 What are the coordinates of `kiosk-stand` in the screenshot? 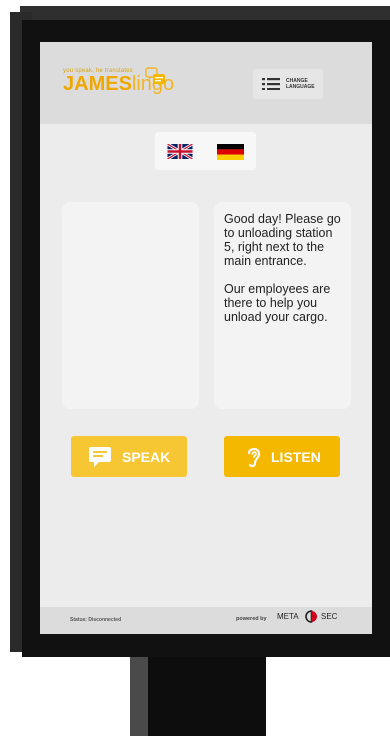 It's located at (198, 696).